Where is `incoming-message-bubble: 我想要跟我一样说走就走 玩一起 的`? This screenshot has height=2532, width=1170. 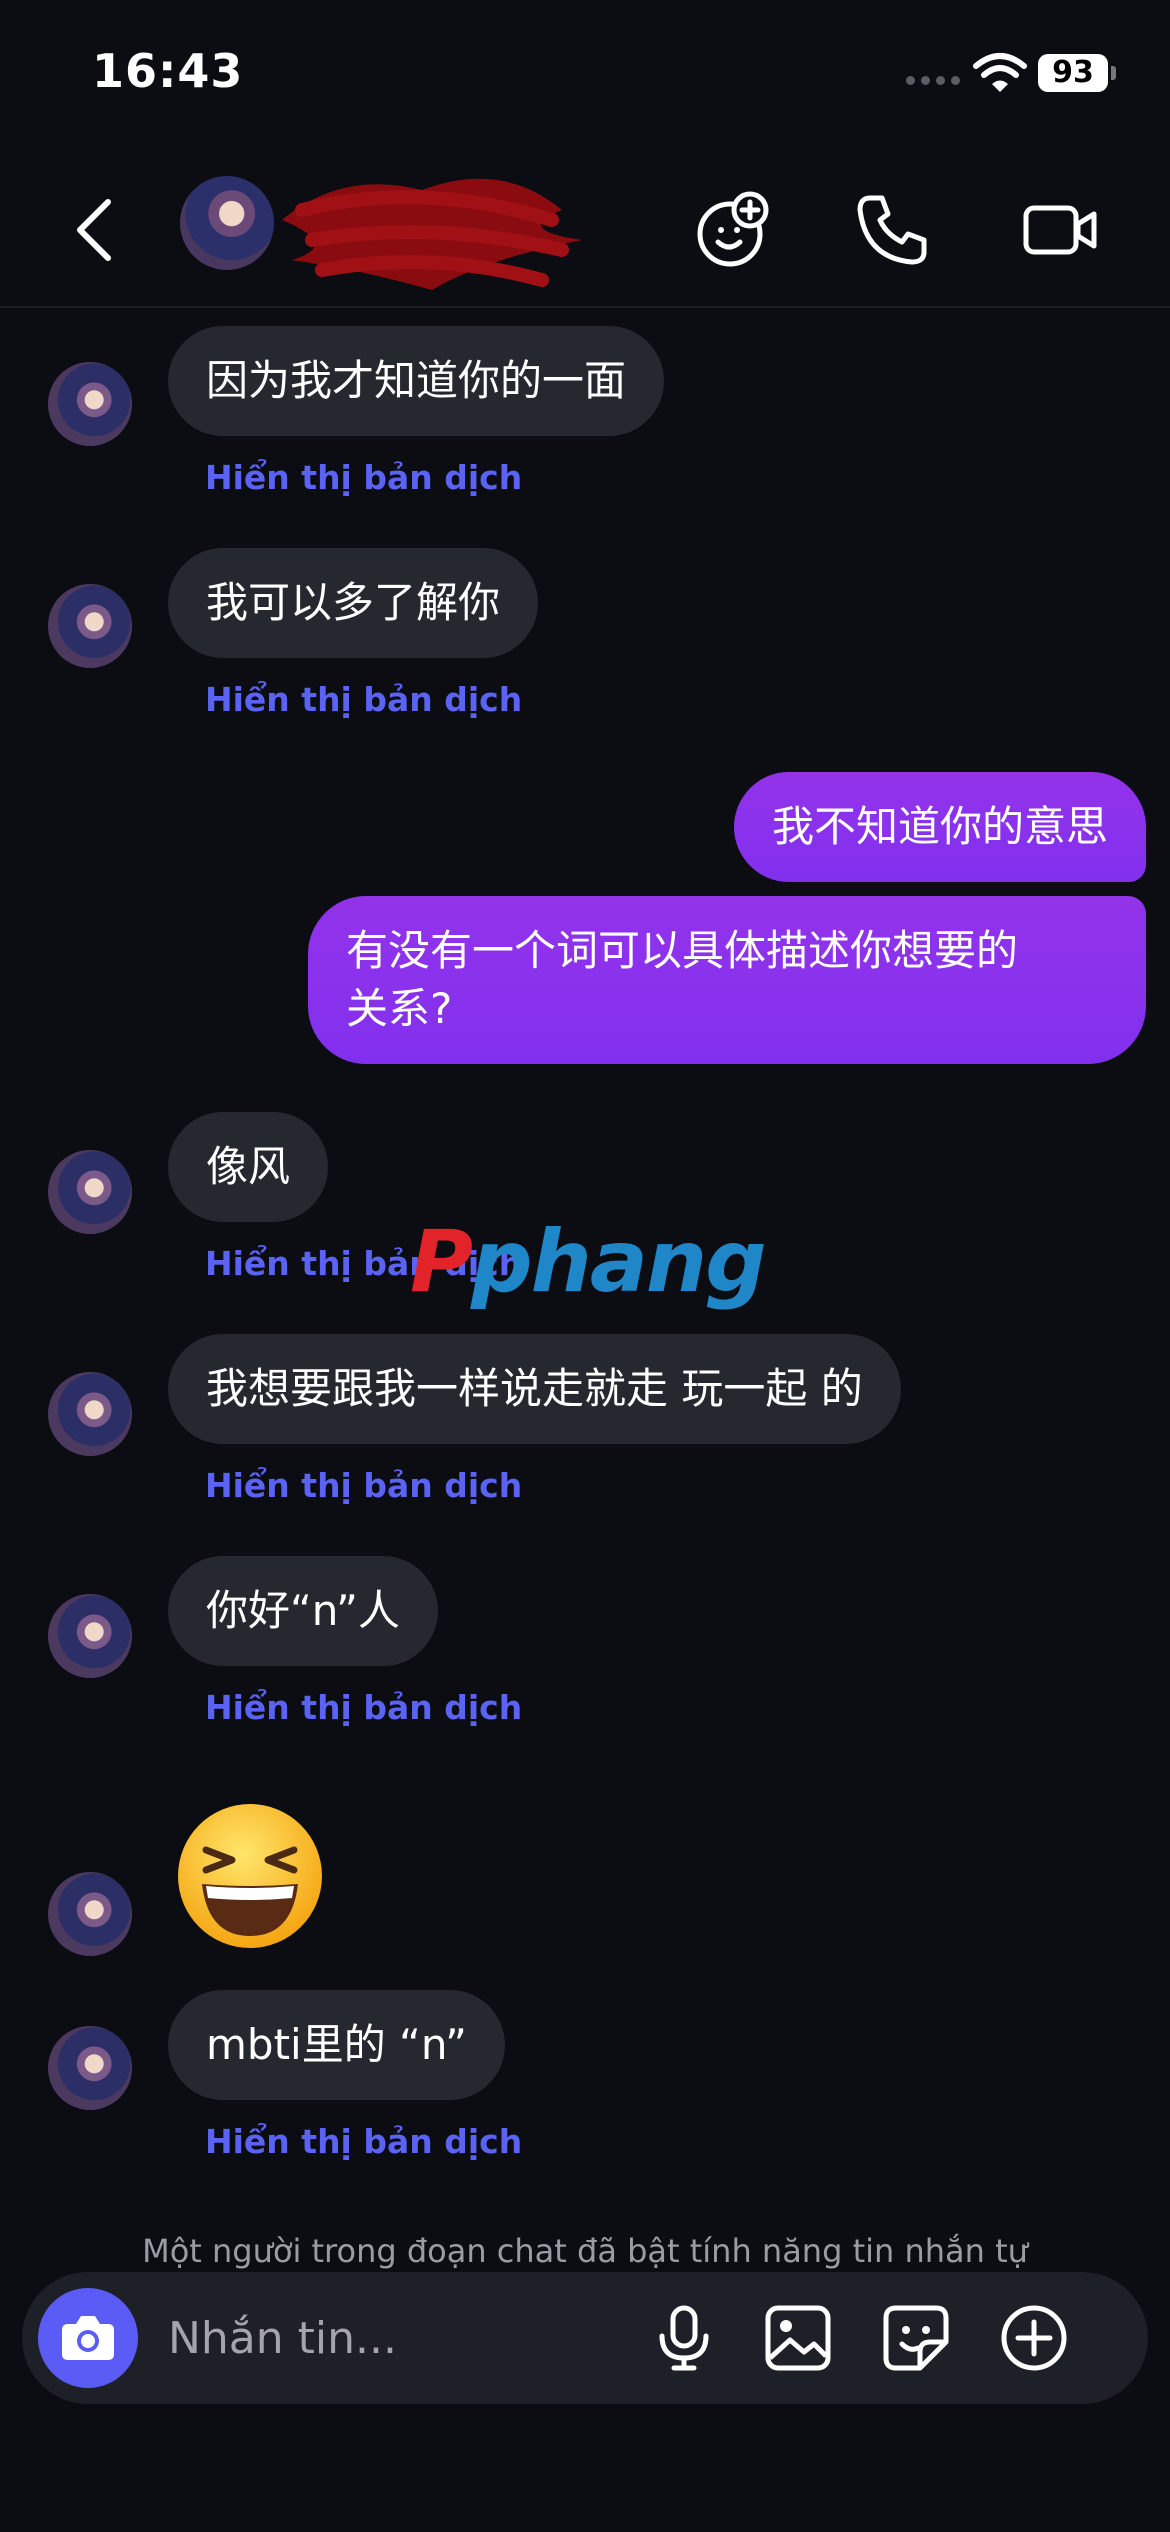
incoming-message-bubble: 我想要跟我一样说走就走 玩一起 的 is located at coordinates (534, 1389).